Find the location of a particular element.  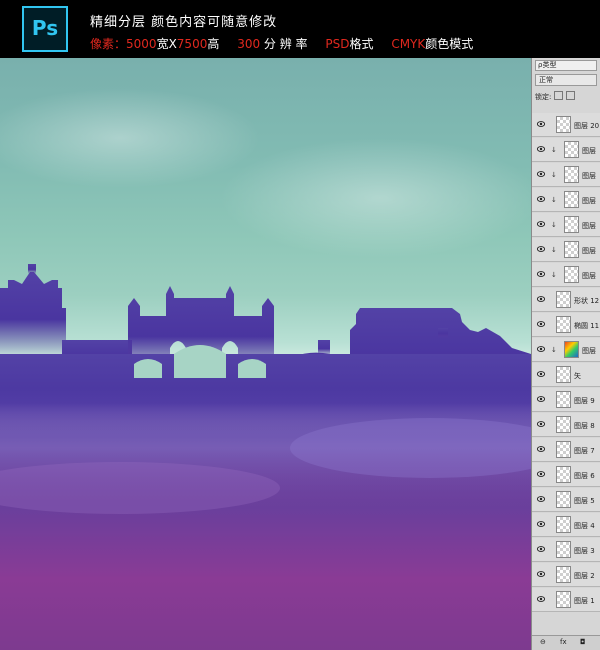

layer-filter-dropdown: ρ类型 is located at coordinates (566, 65).